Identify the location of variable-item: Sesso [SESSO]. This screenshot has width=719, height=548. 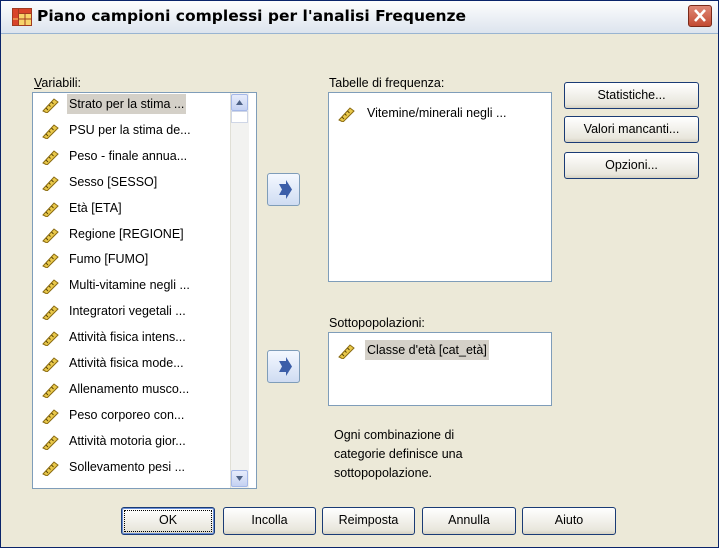
(130, 182).